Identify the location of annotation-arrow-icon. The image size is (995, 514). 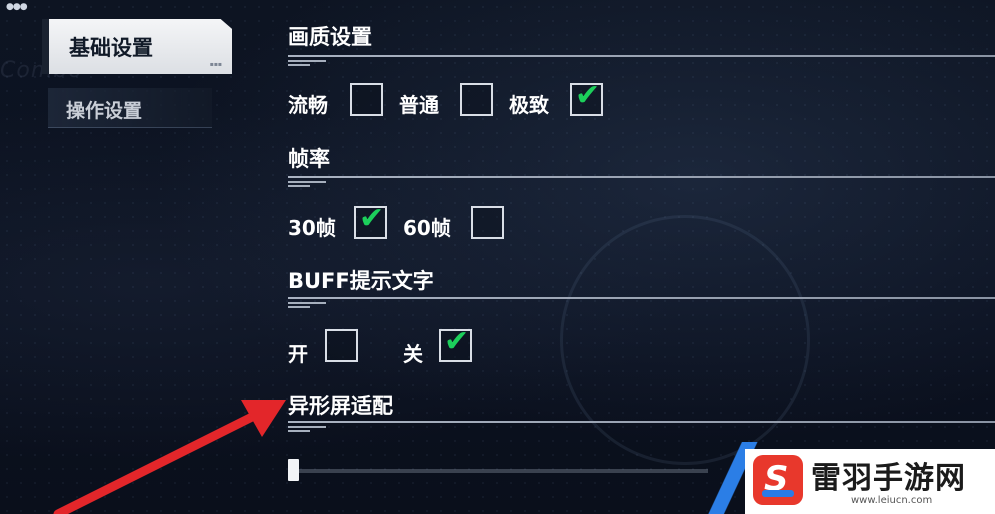
(169, 457).